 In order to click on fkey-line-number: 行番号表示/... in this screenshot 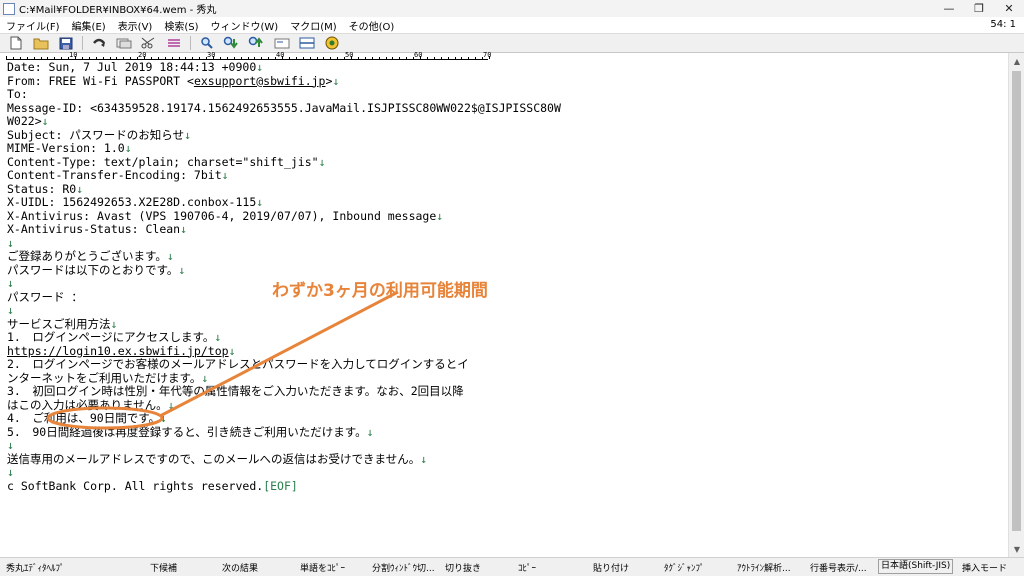, I will do `click(838, 567)`.